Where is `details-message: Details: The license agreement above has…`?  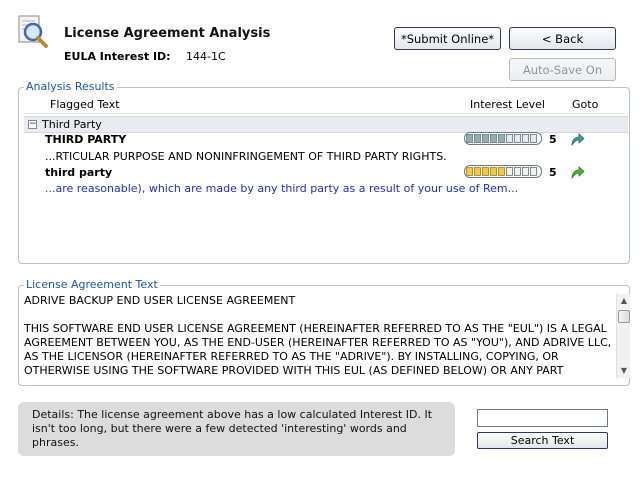
details-message: Details: The license agreement above has… is located at coordinates (236, 429).